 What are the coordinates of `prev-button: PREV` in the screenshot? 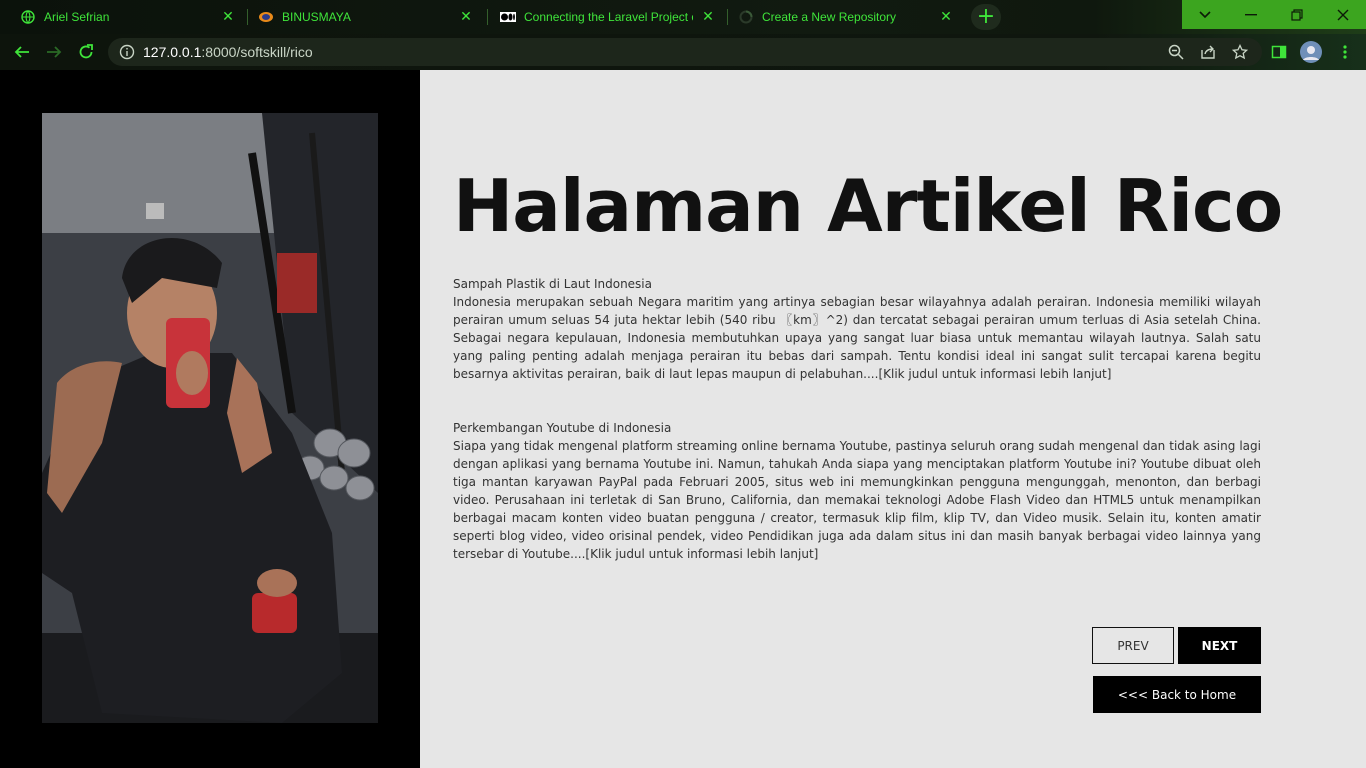 It's located at (1133, 645).